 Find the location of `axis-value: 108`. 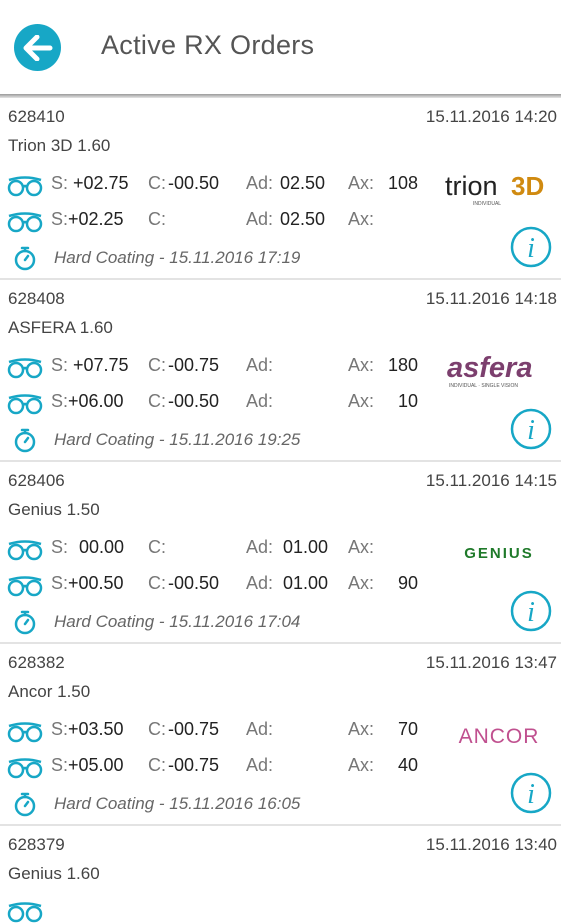

axis-value: 108 is located at coordinates (402, 183).